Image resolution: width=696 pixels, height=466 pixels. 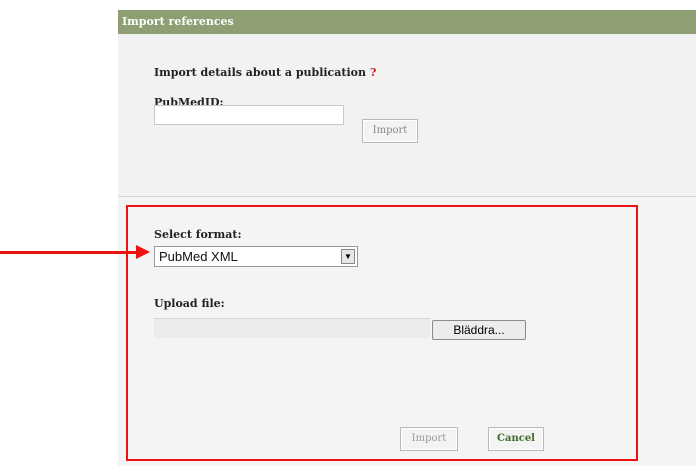 What do you see at coordinates (390, 131) in the screenshot?
I see `pubmed-import-button: Import` at bounding box center [390, 131].